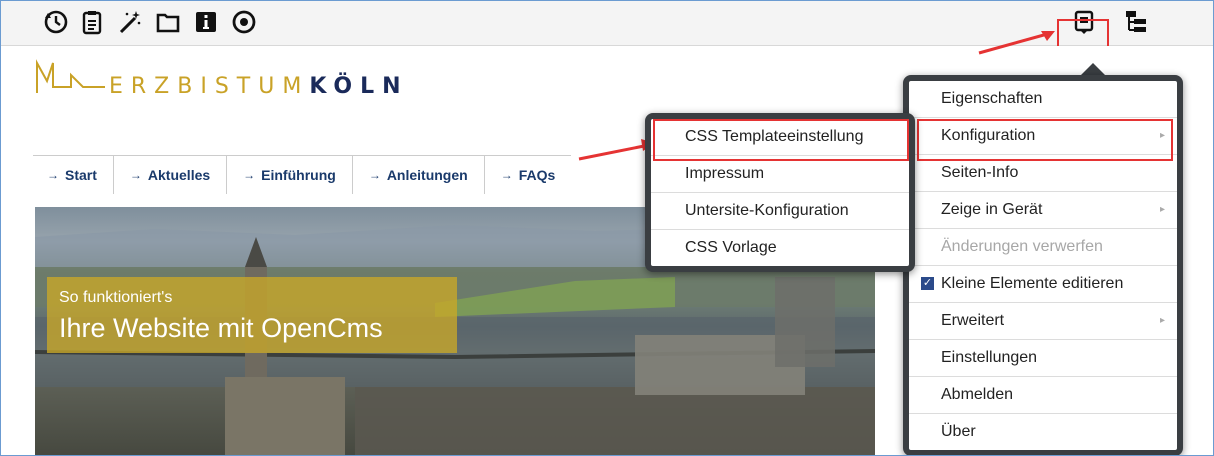  I want to click on menu-item-erweitert: Erweitert ▸, so click(1043, 321).